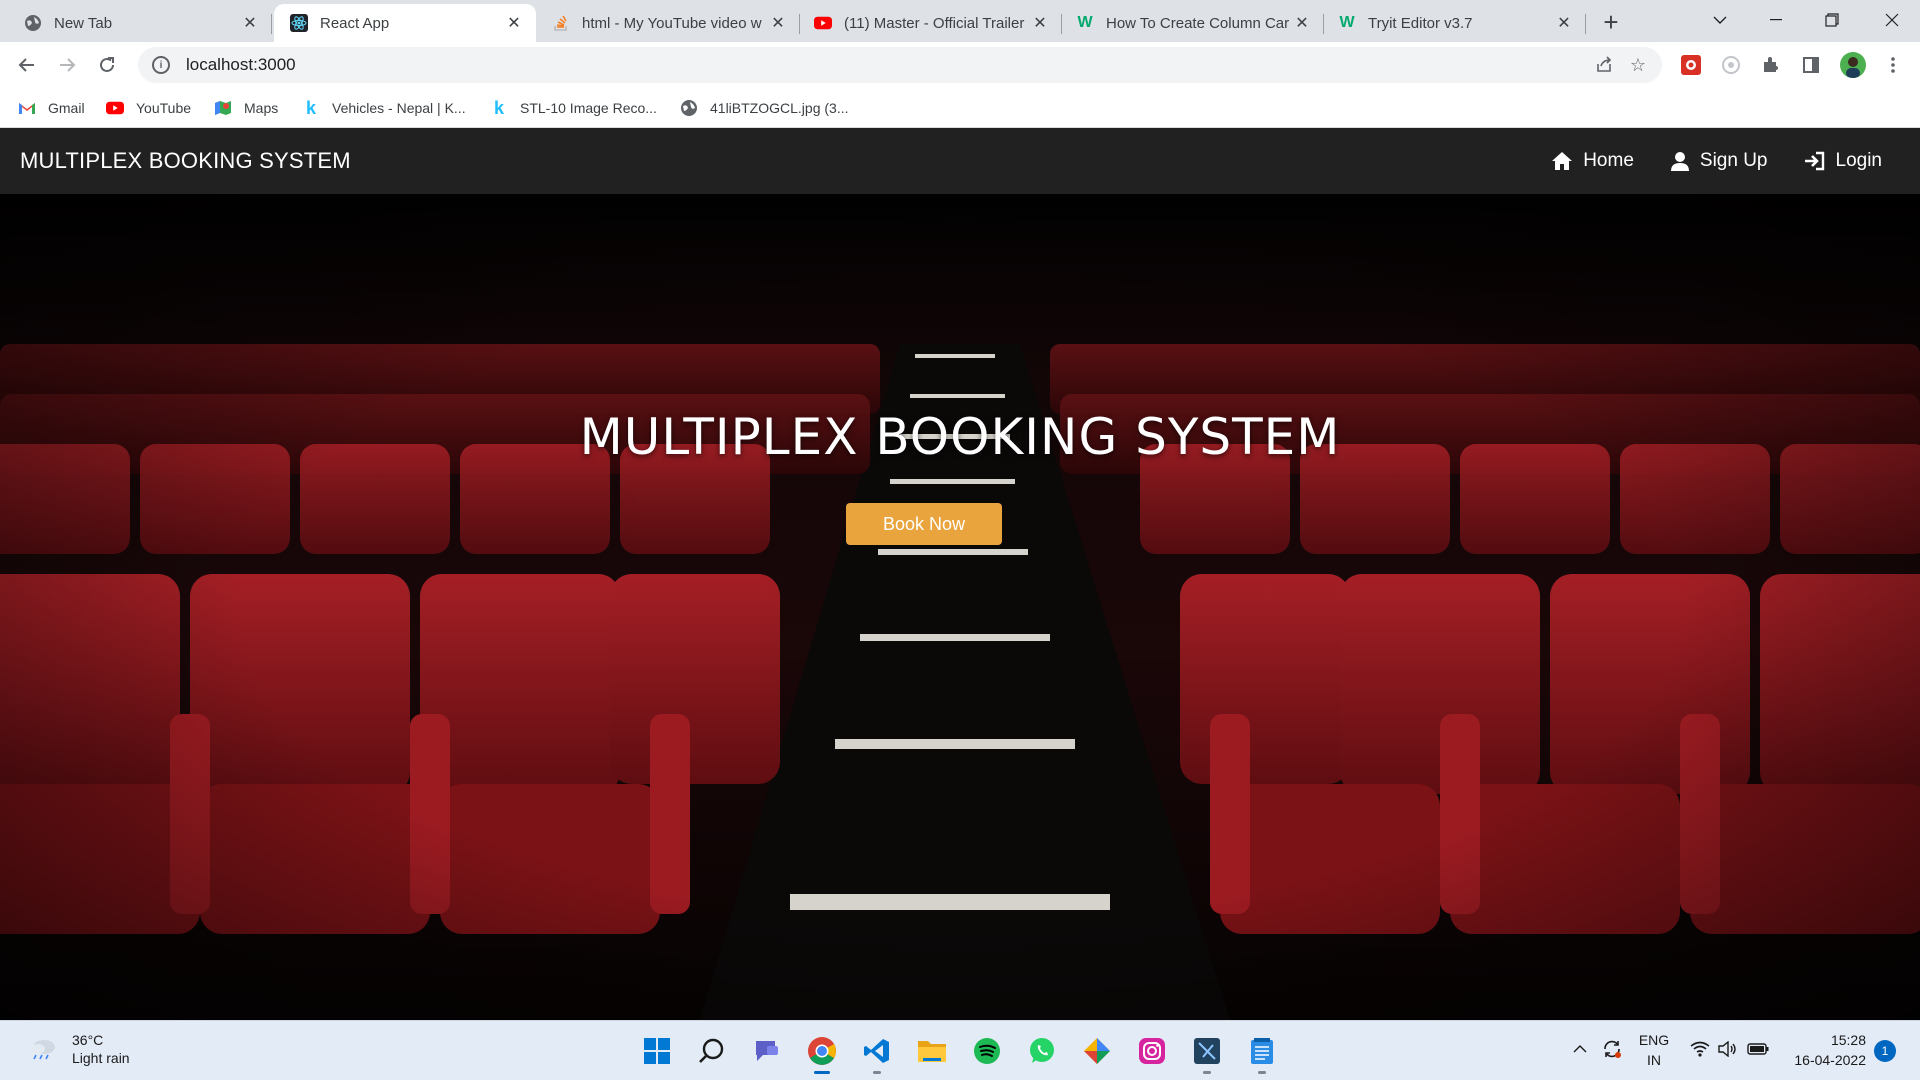 The height and width of the screenshot is (1080, 1920). What do you see at coordinates (79, 1049) in the screenshot?
I see `weather-widget: 36°C Light rain` at bounding box center [79, 1049].